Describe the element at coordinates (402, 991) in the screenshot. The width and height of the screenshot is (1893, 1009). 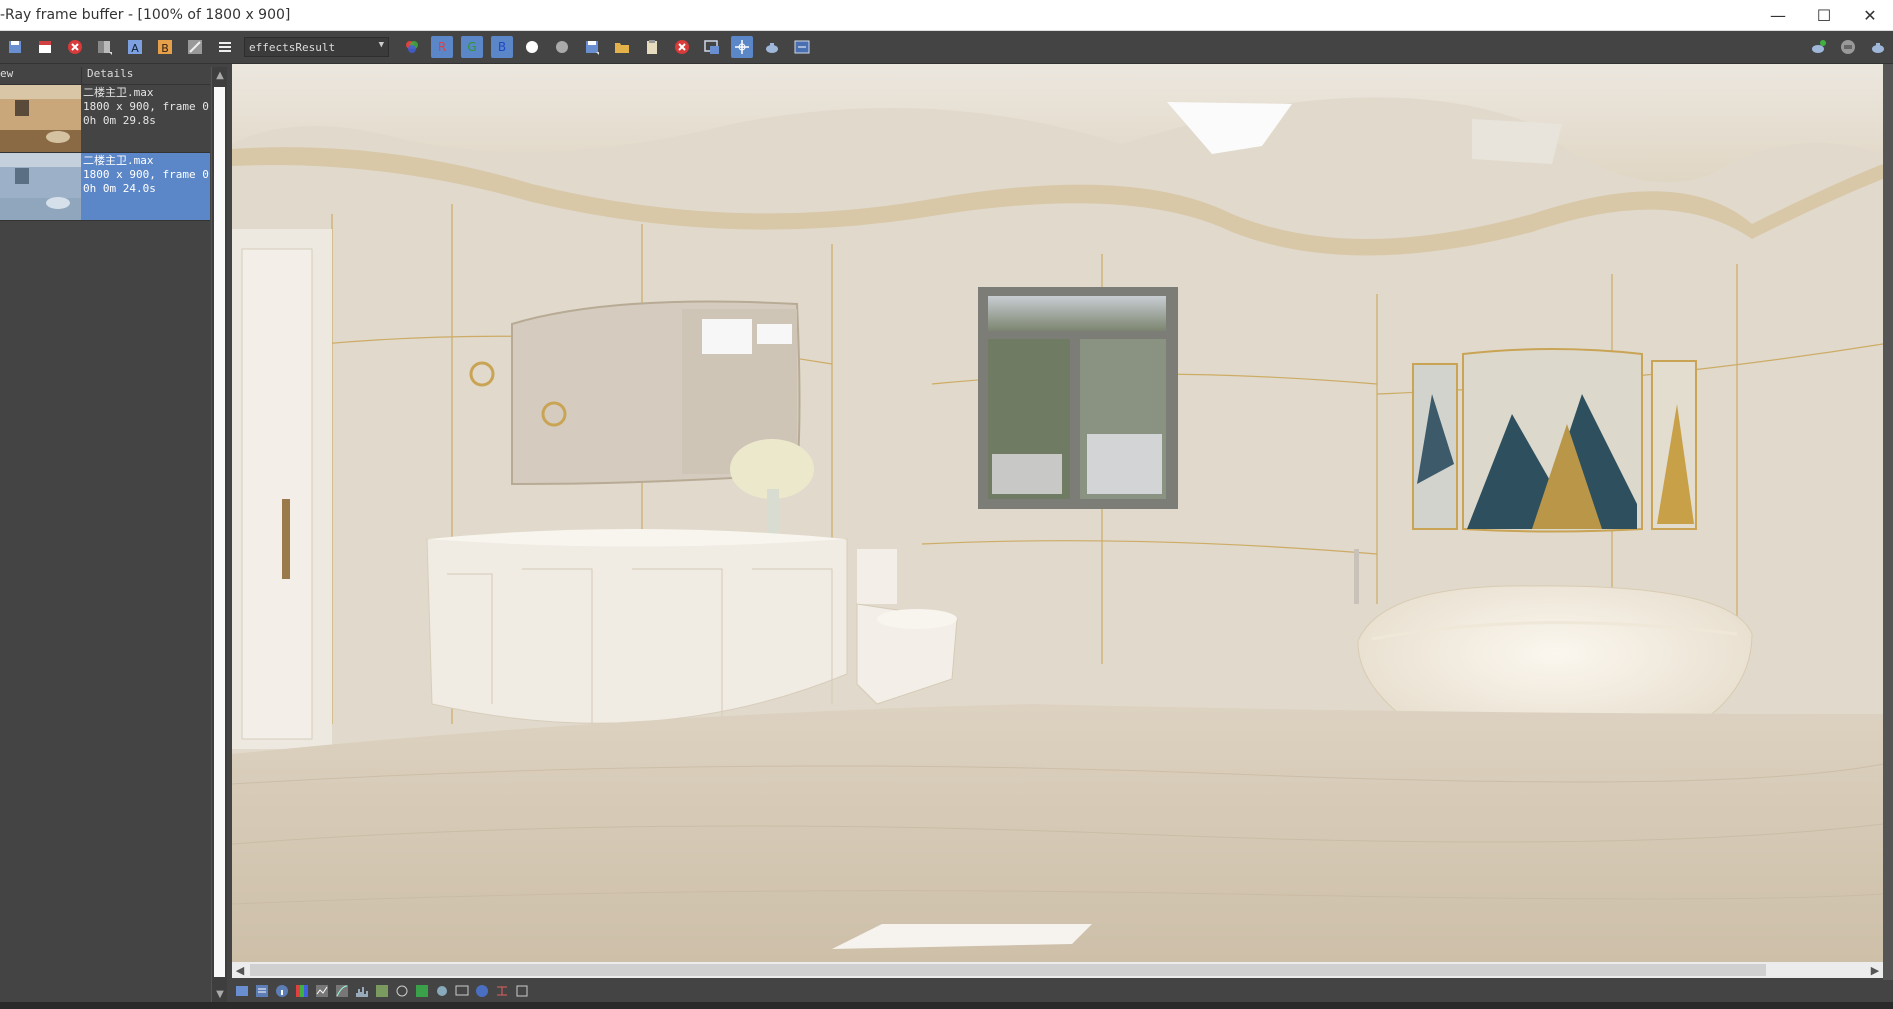
I see `white-balance-icon` at that location.